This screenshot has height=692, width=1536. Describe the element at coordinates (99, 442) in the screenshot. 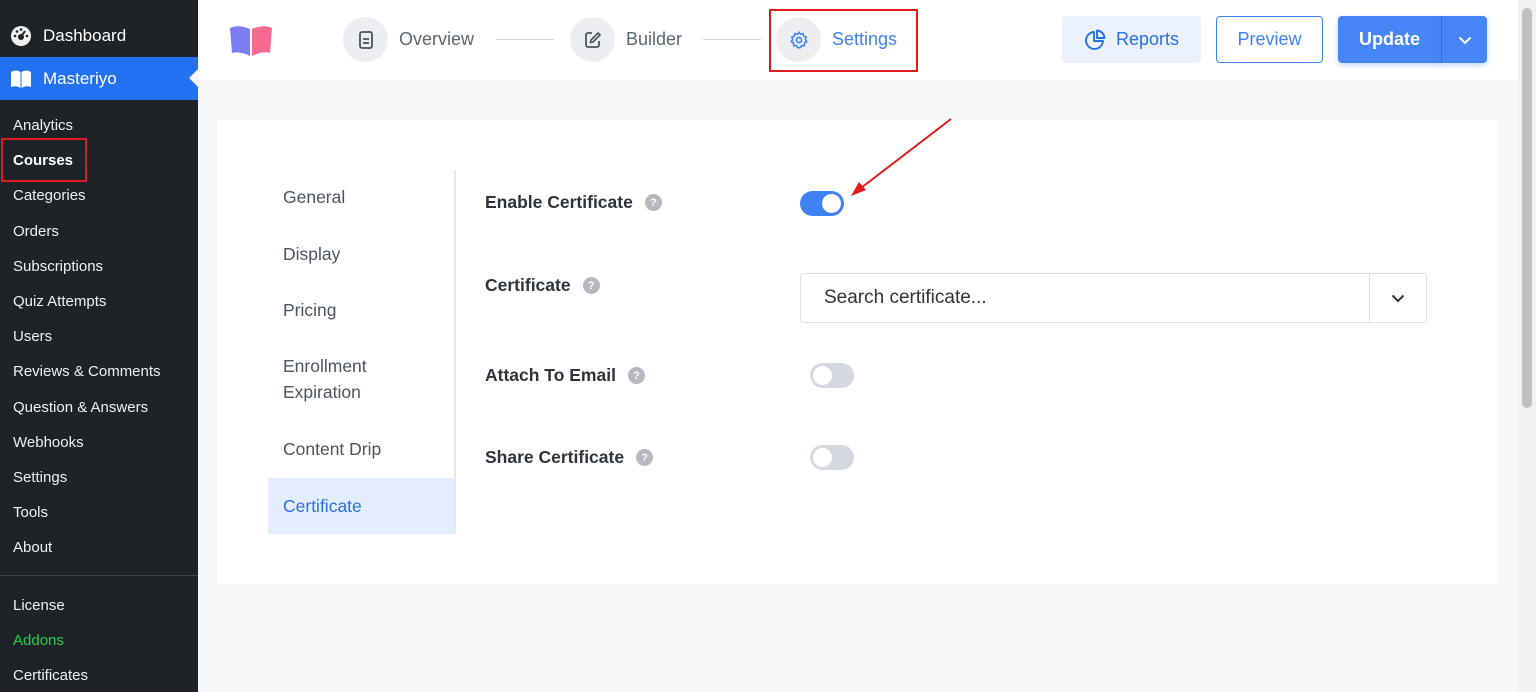

I see `sidebar-item-webhooks: Webhooks` at that location.